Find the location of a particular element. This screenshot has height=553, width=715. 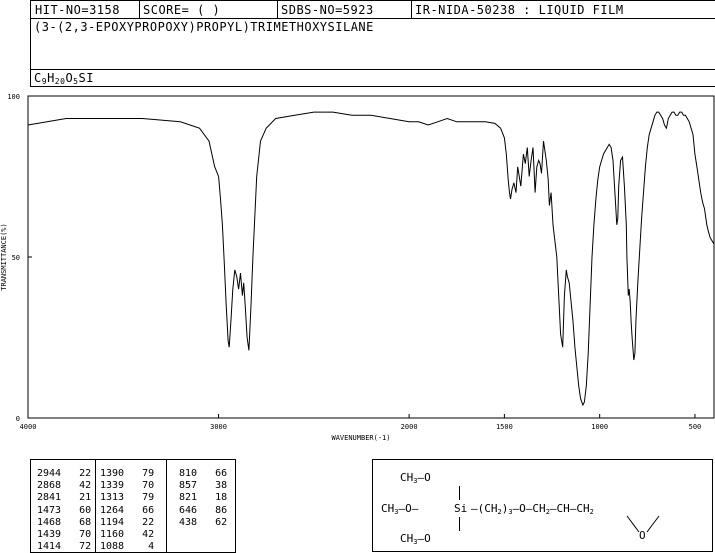

peak-row: 821 18 is located at coordinates (200, 498).